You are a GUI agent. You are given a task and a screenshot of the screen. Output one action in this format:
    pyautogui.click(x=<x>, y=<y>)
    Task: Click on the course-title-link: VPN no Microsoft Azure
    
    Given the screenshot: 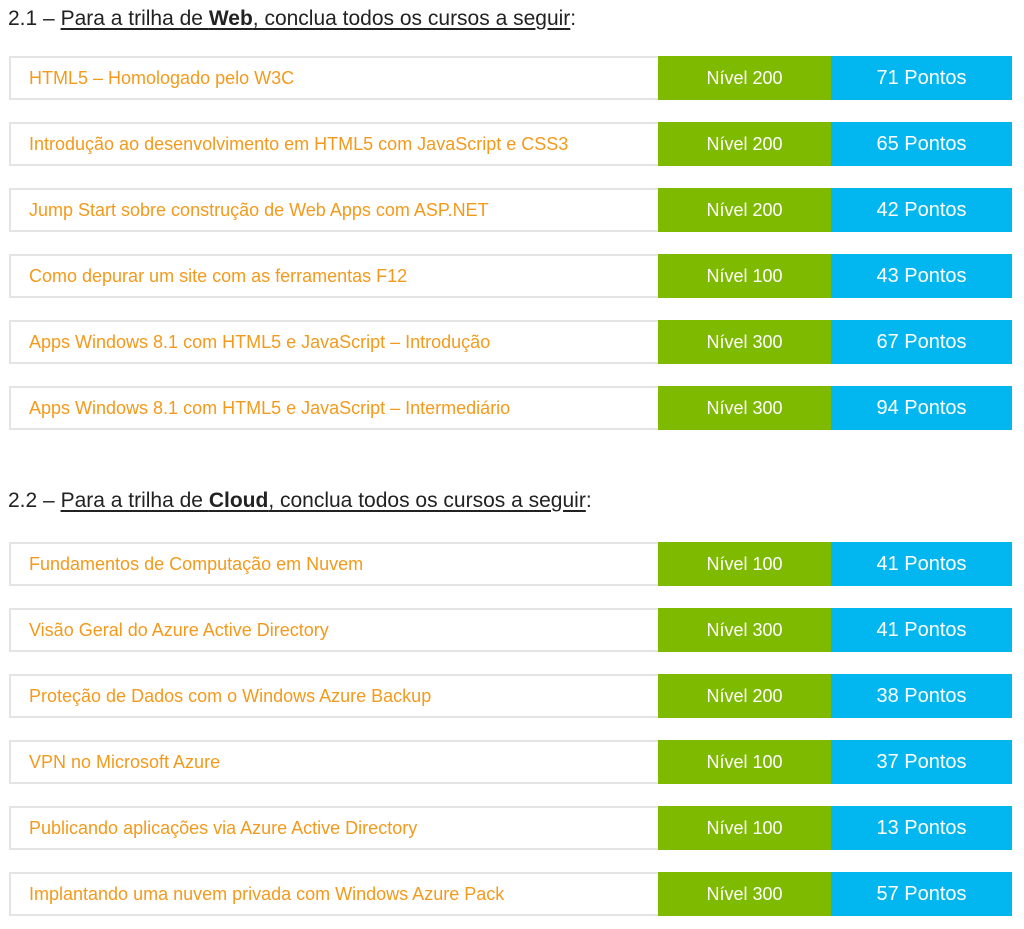 What is the action you would take?
    pyautogui.click(x=334, y=762)
    